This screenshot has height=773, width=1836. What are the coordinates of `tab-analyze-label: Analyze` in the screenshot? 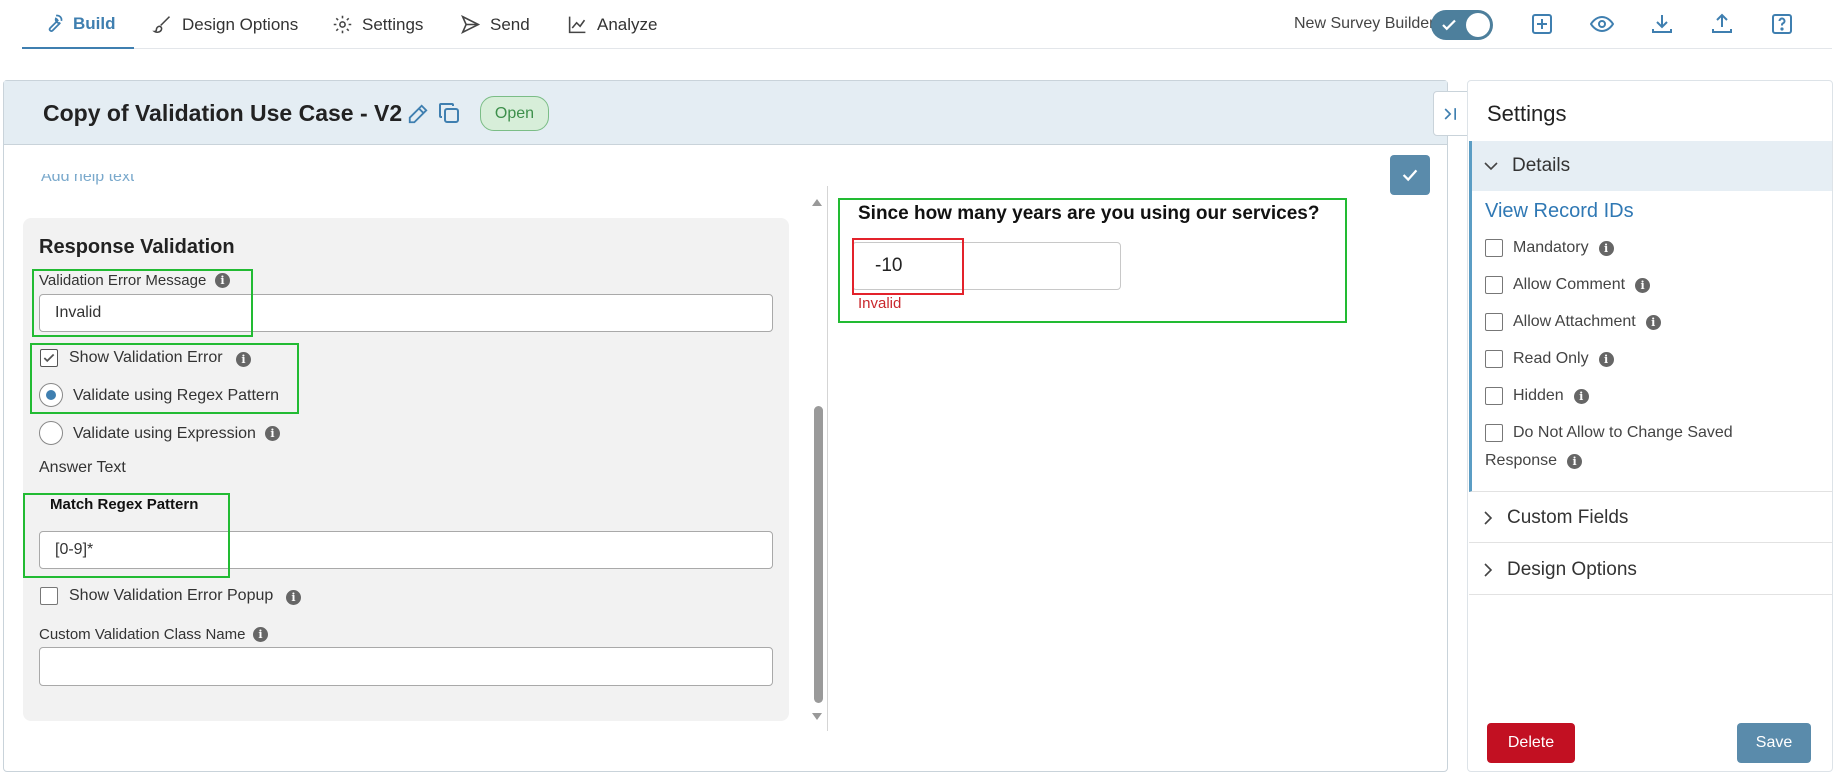 It's located at (627, 24).